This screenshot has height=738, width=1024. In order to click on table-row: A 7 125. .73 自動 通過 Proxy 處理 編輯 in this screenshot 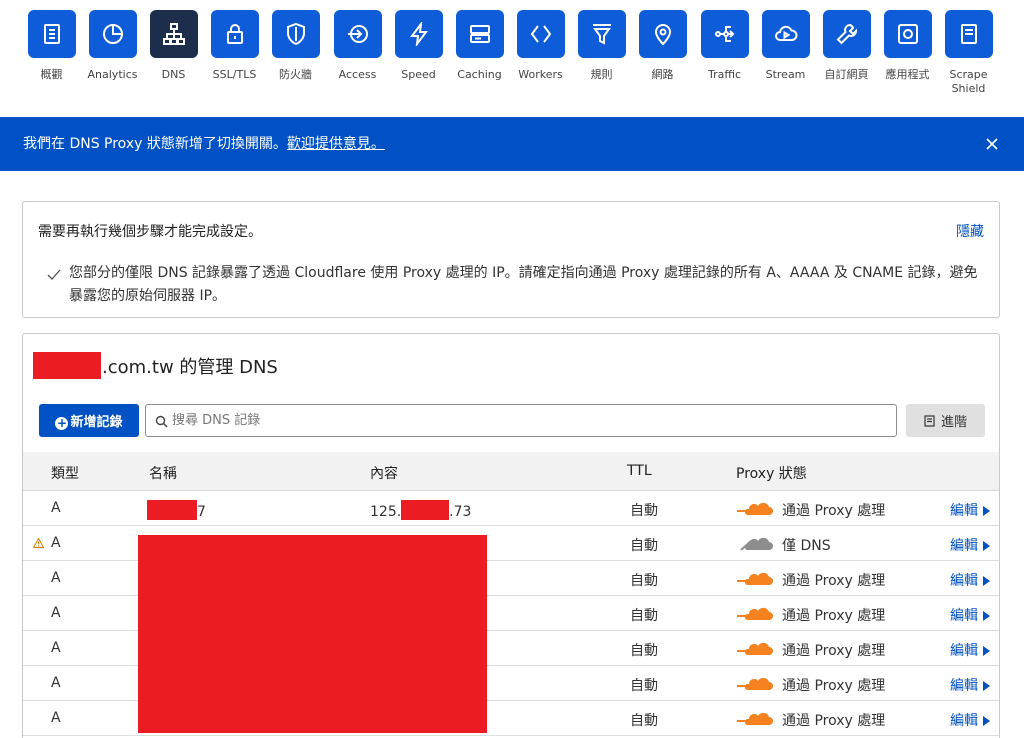, I will do `click(511, 508)`.